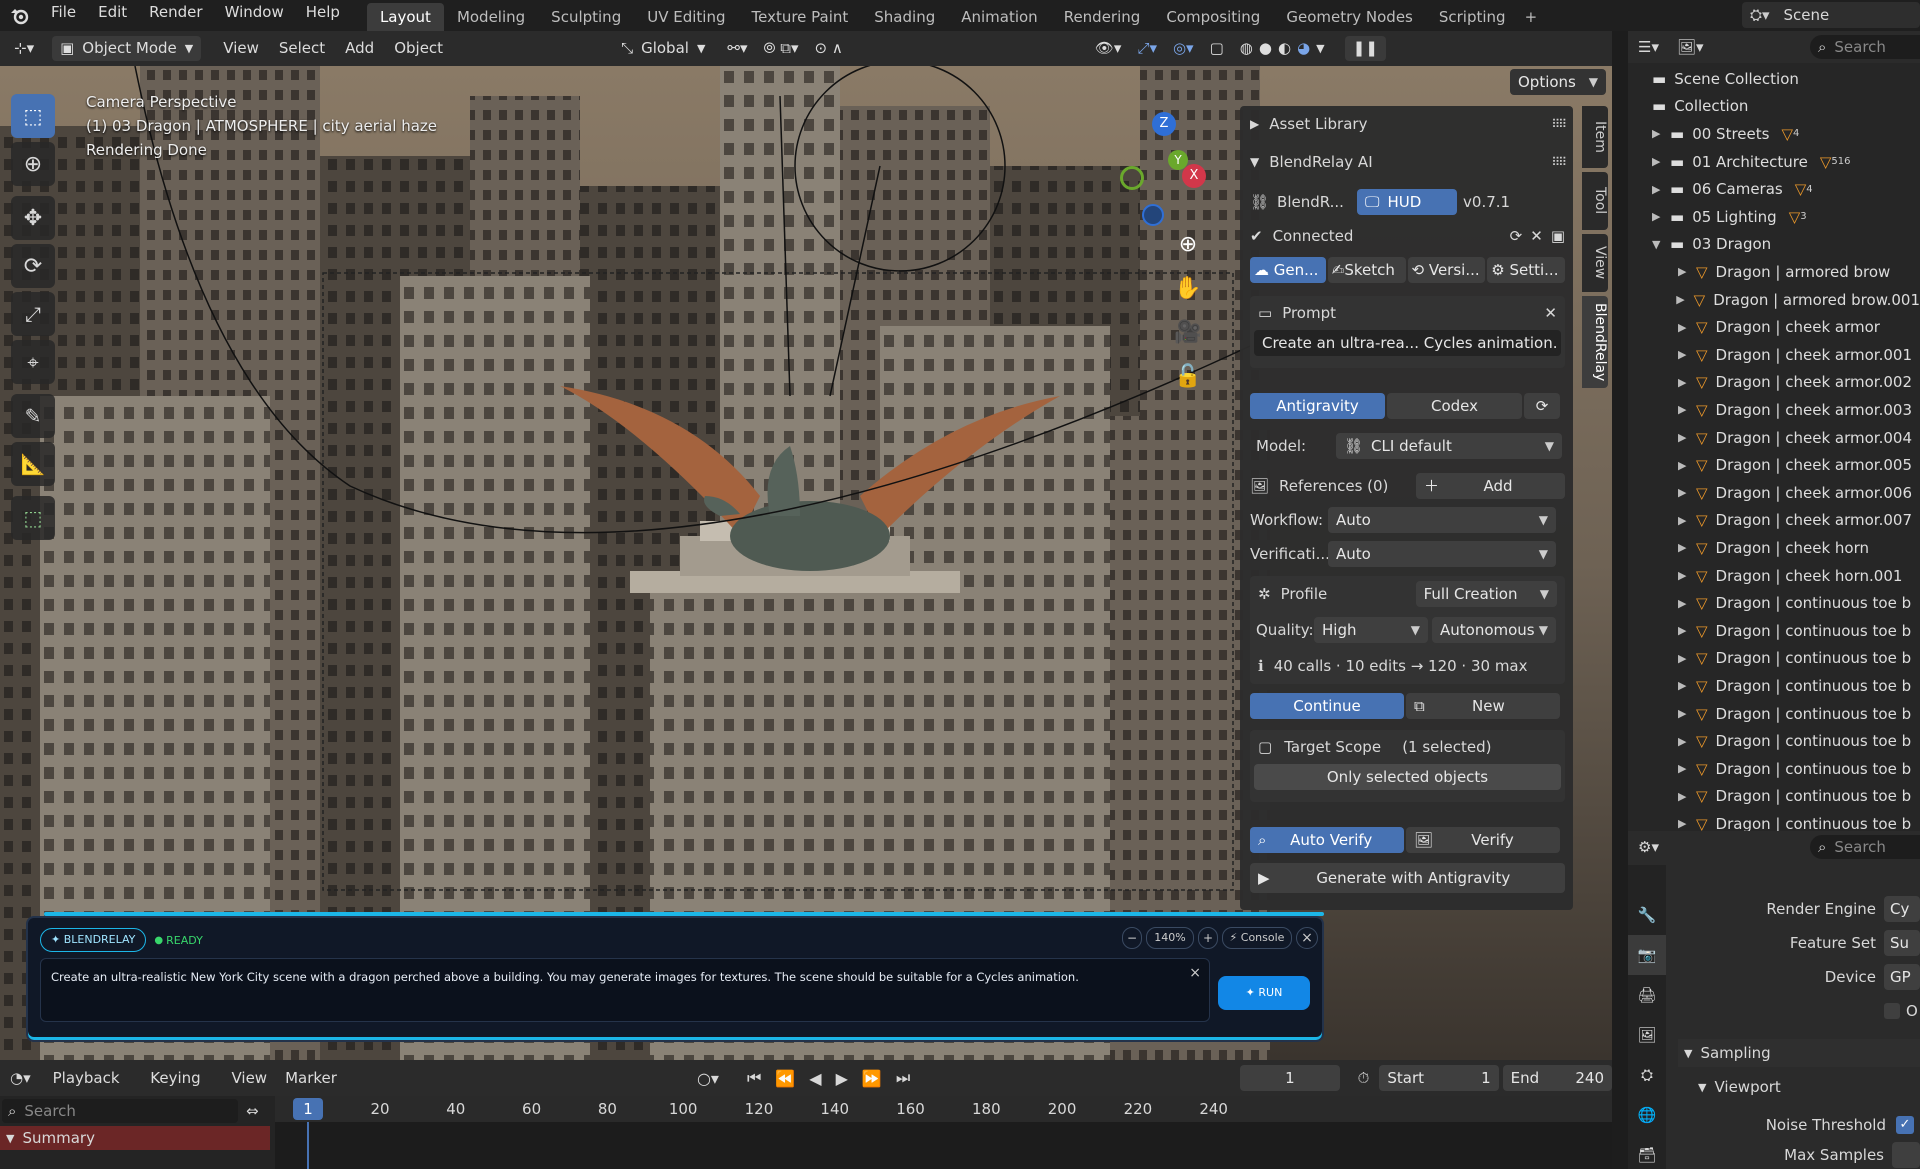  Describe the element at coordinates (1647, 1152) in the screenshot. I see `collection-props-icon: 🗃` at that location.